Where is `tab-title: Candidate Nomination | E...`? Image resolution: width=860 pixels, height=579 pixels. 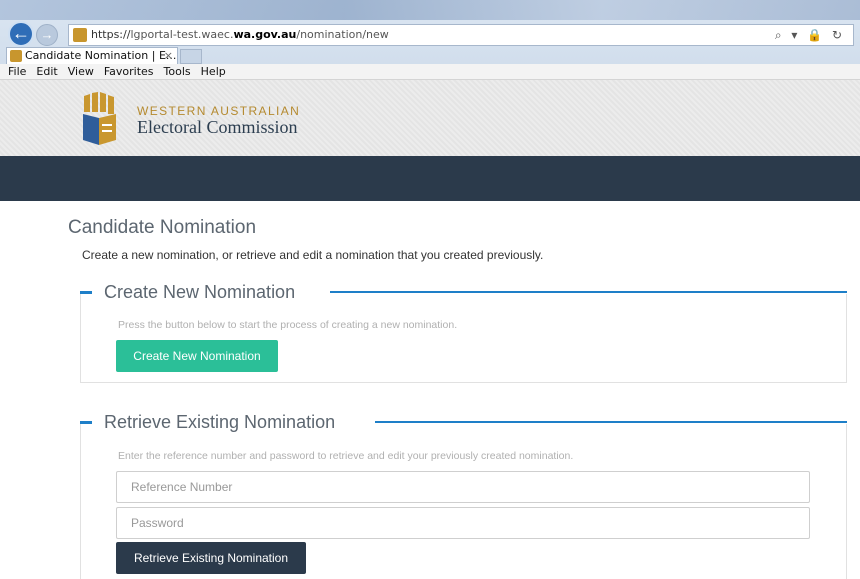 tab-title: Candidate Nomination | E... is located at coordinates (101, 55).